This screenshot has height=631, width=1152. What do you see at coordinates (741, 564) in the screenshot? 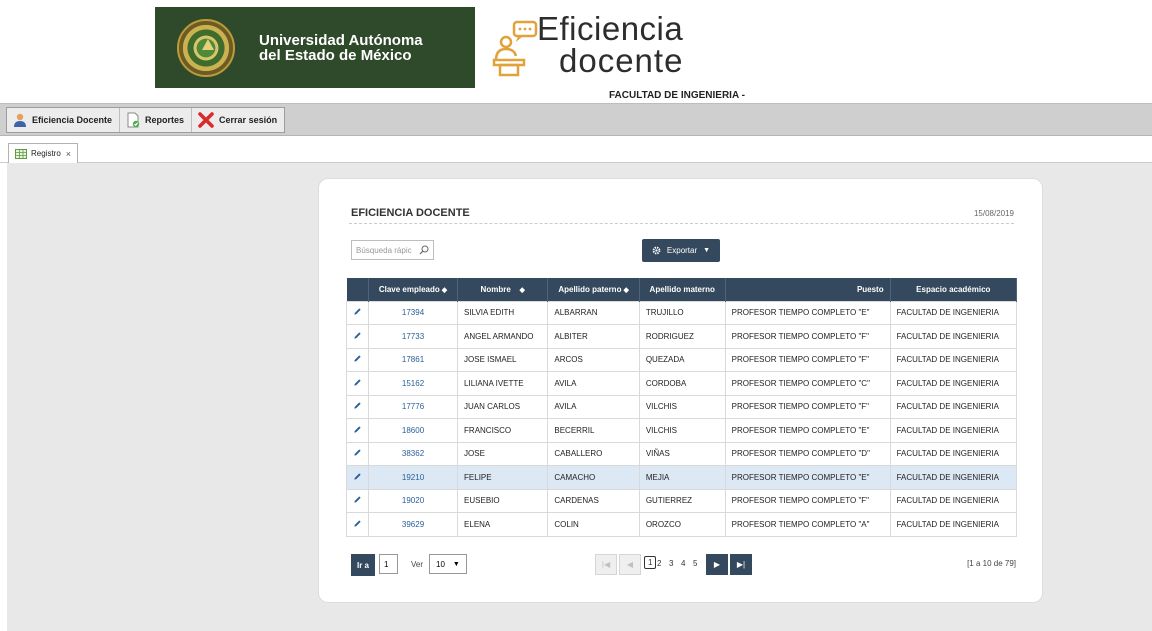
I see `last-page-button: ▶|` at bounding box center [741, 564].